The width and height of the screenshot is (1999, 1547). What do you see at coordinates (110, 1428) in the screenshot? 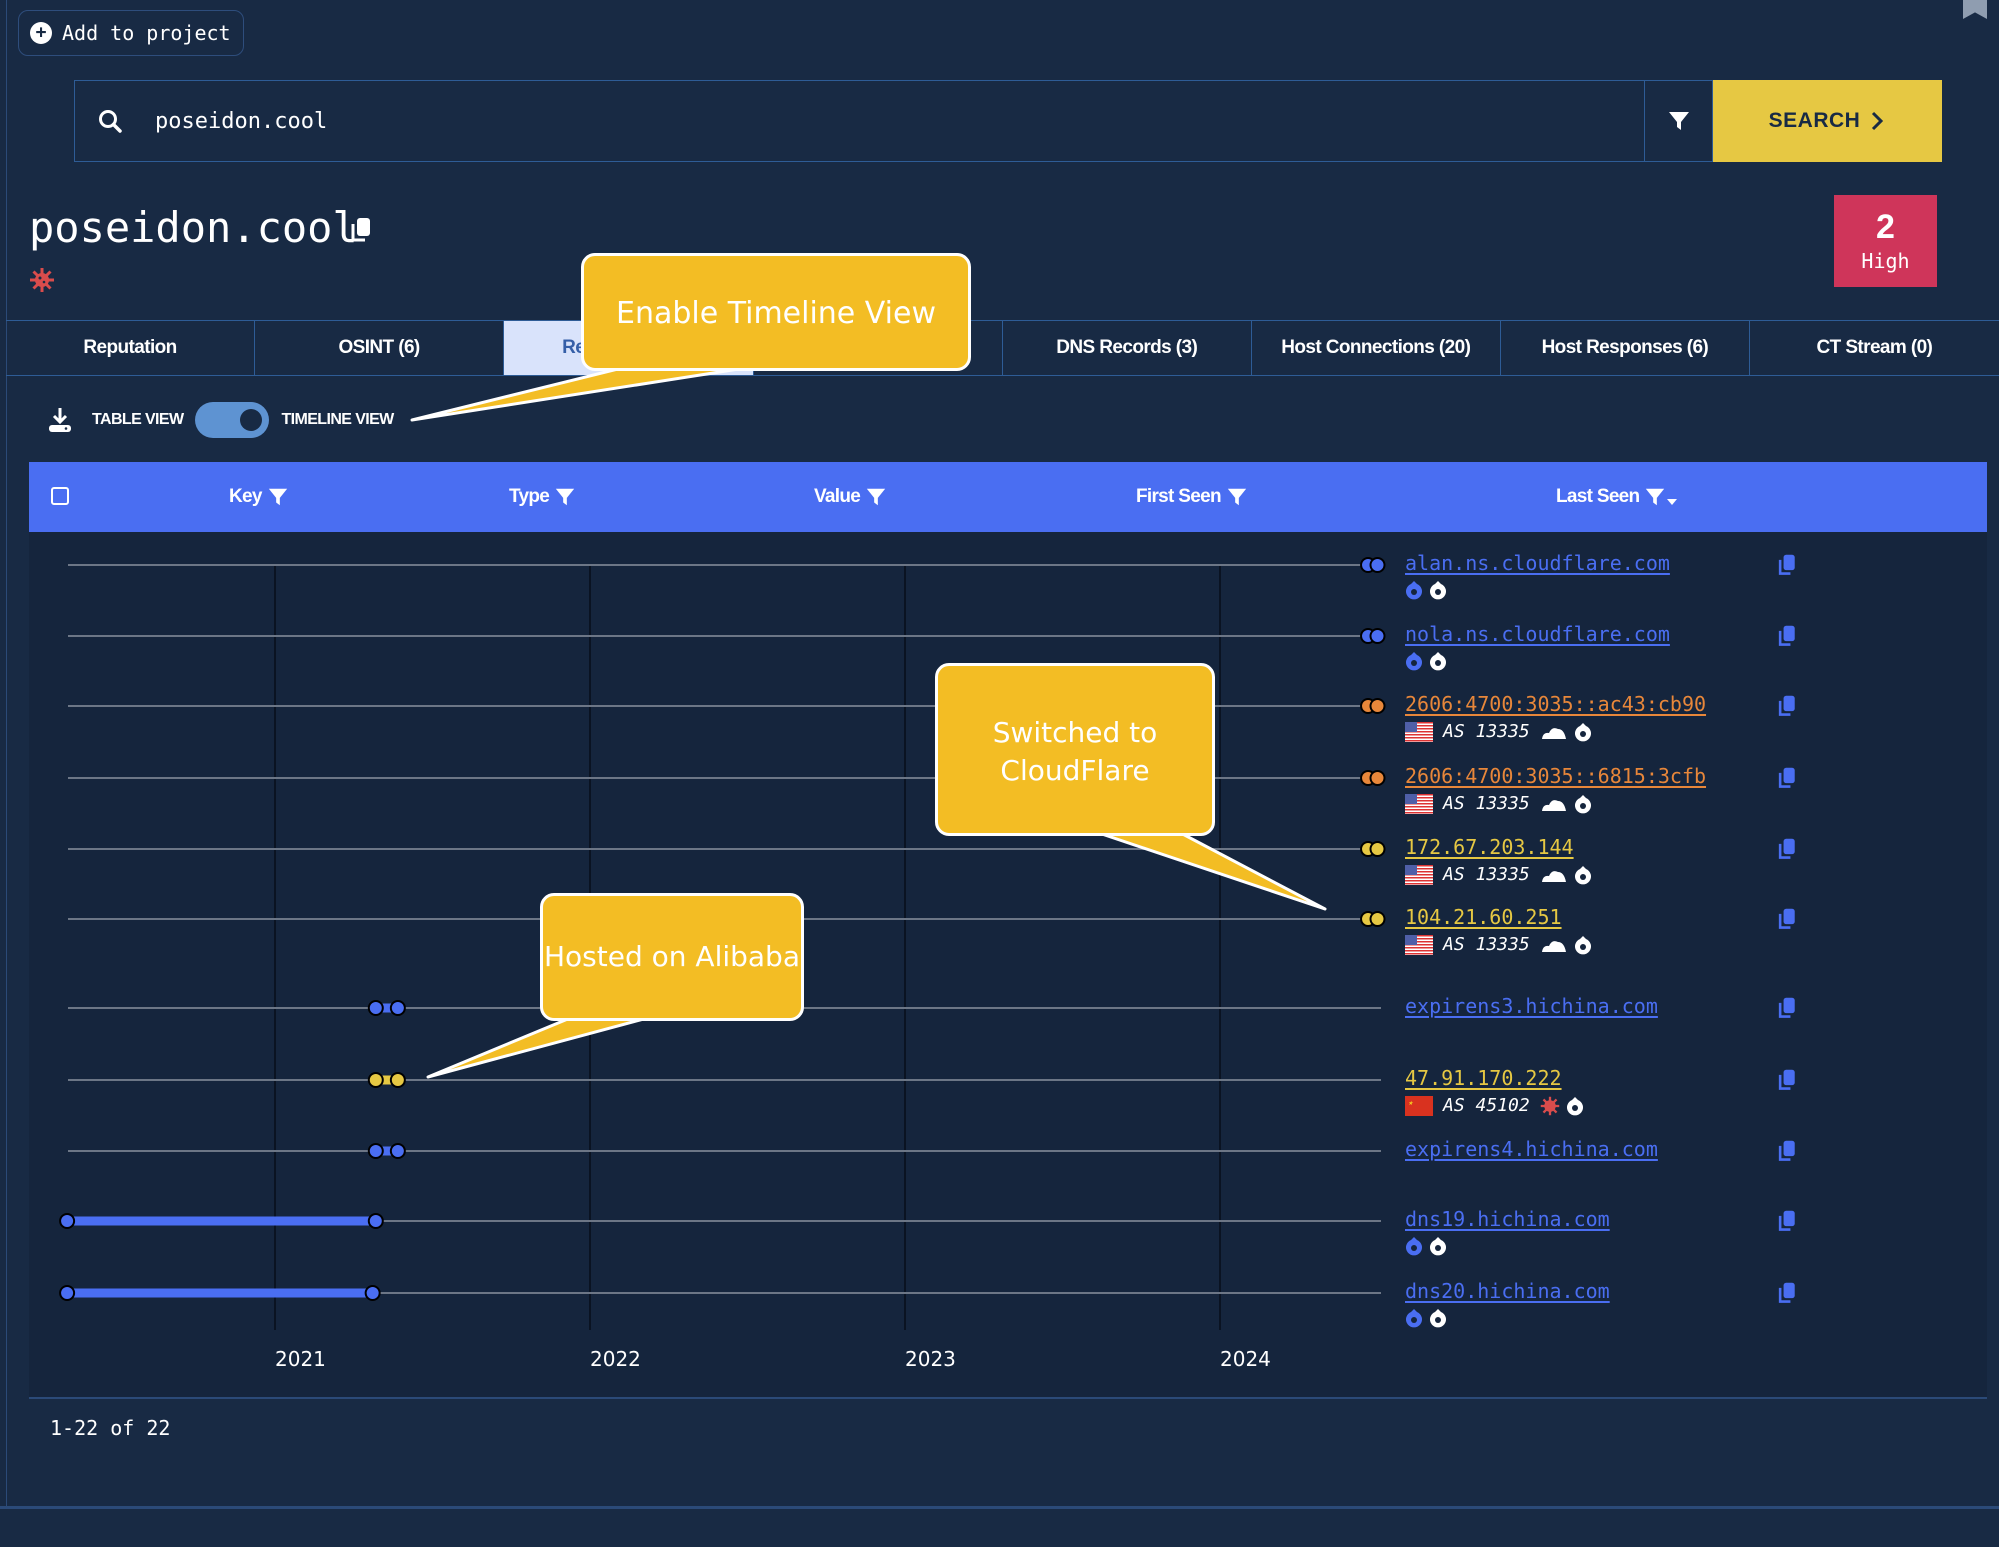
I see `pagination-label: 1-22 of 22` at bounding box center [110, 1428].